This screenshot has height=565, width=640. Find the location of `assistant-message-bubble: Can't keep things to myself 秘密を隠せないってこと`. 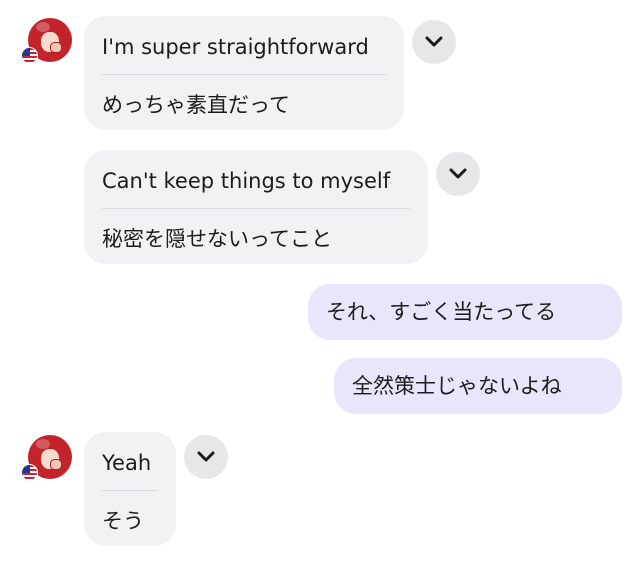

assistant-message-bubble: Can't keep things to myself 秘密を隠せないってこと is located at coordinates (256, 207).